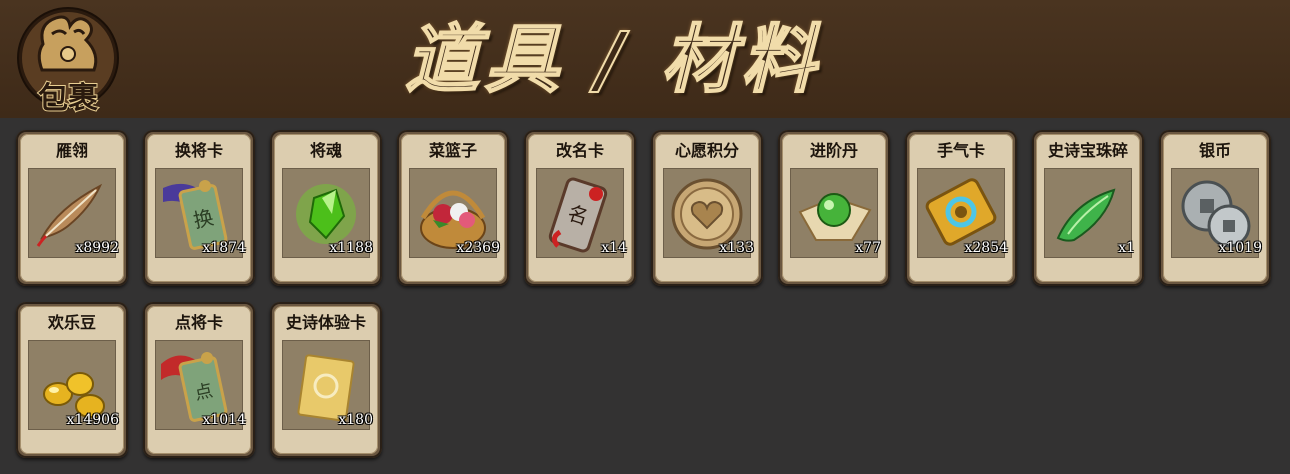 Image resolution: width=1290 pixels, height=474 pixels. I want to click on item-card: 史诗体验卡 x180, so click(326, 380).